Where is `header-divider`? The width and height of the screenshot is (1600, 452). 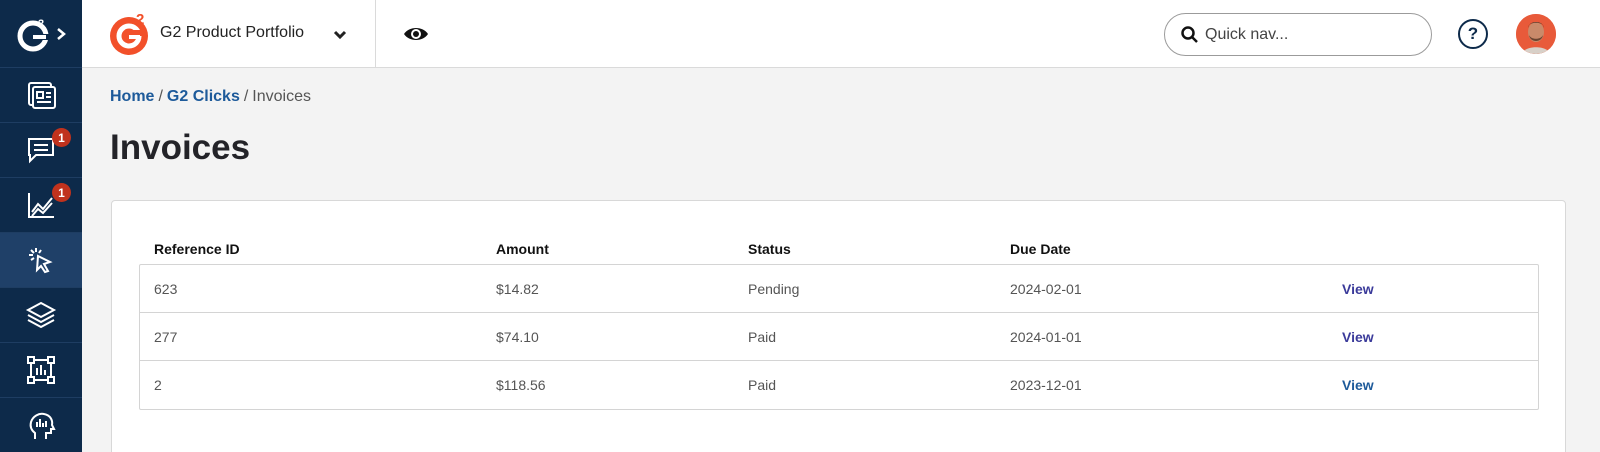
header-divider is located at coordinates (375, 33).